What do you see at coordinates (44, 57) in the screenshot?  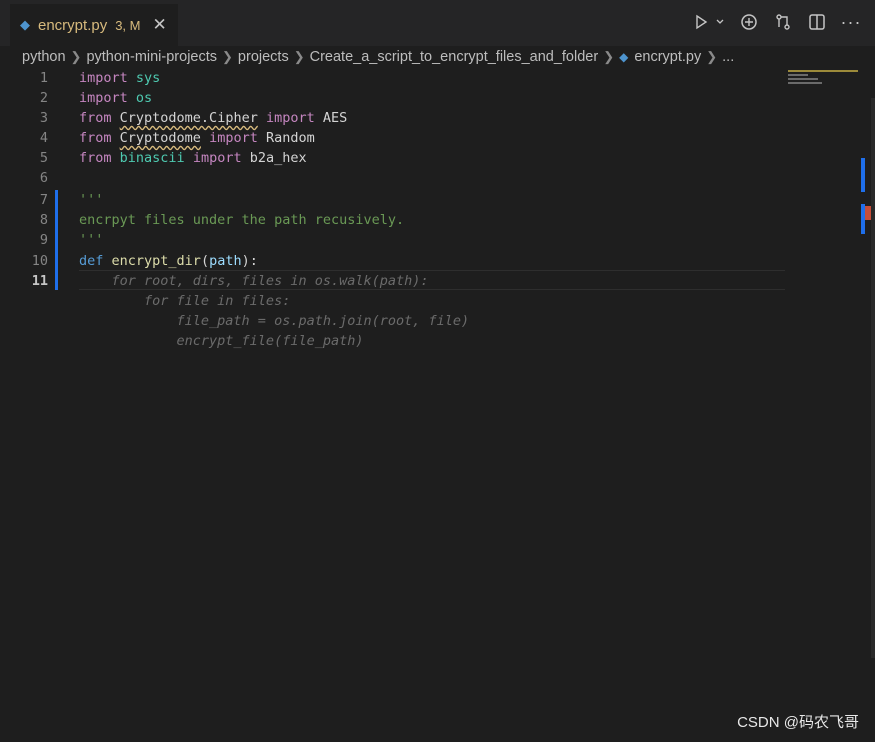 I see `breadcrumb-item-python: python` at bounding box center [44, 57].